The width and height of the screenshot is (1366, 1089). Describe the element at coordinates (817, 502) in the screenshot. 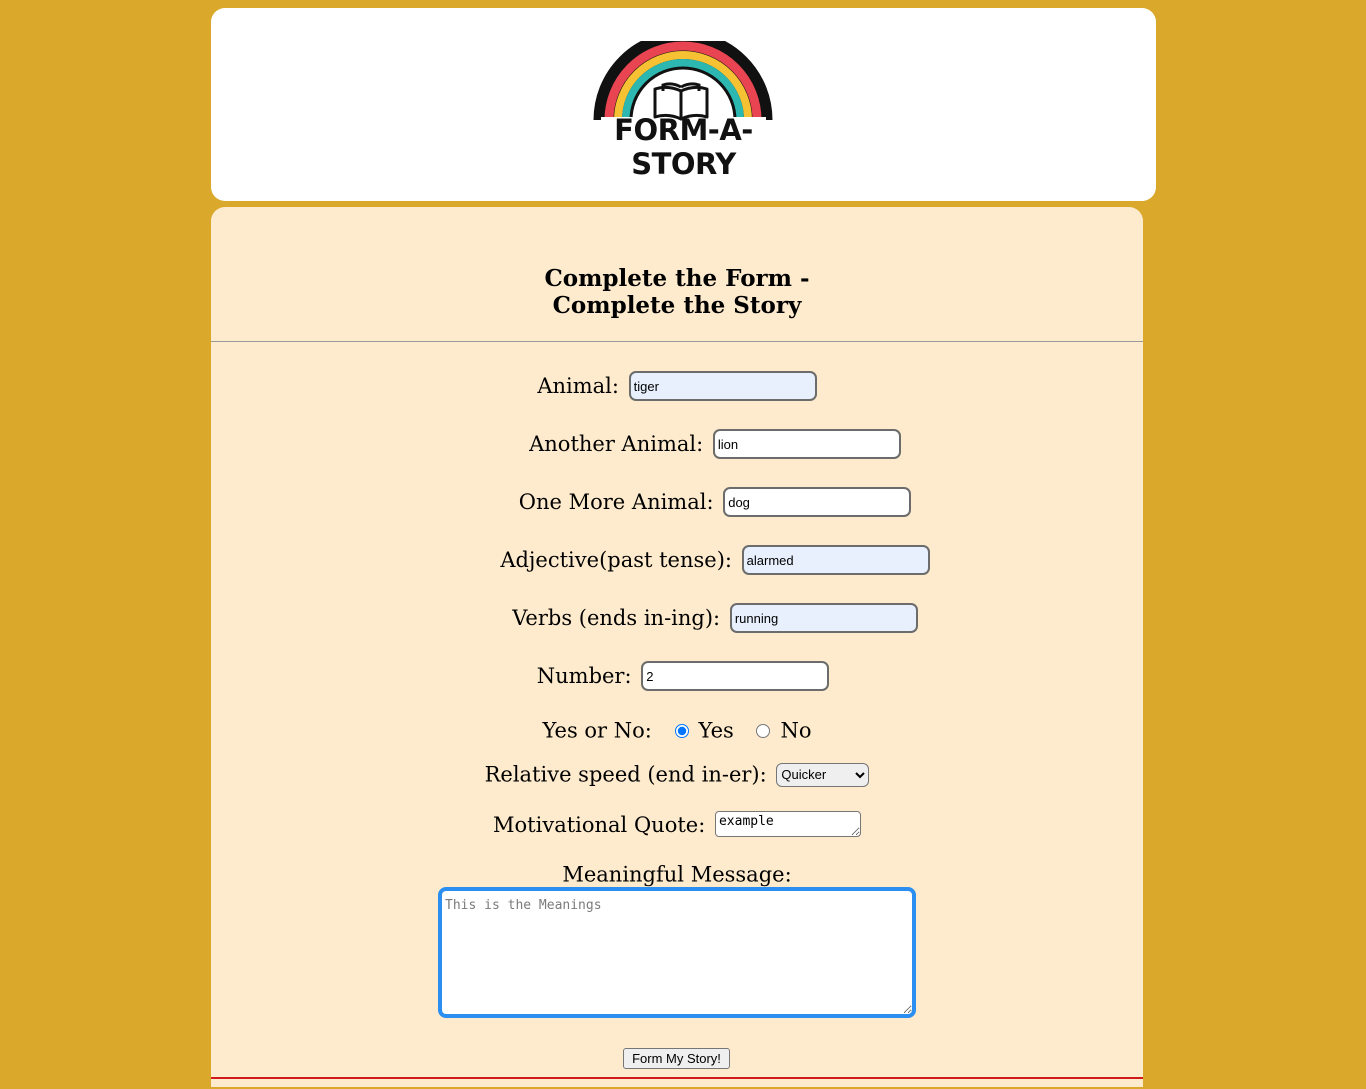

I see `one-more-animal-input` at that location.